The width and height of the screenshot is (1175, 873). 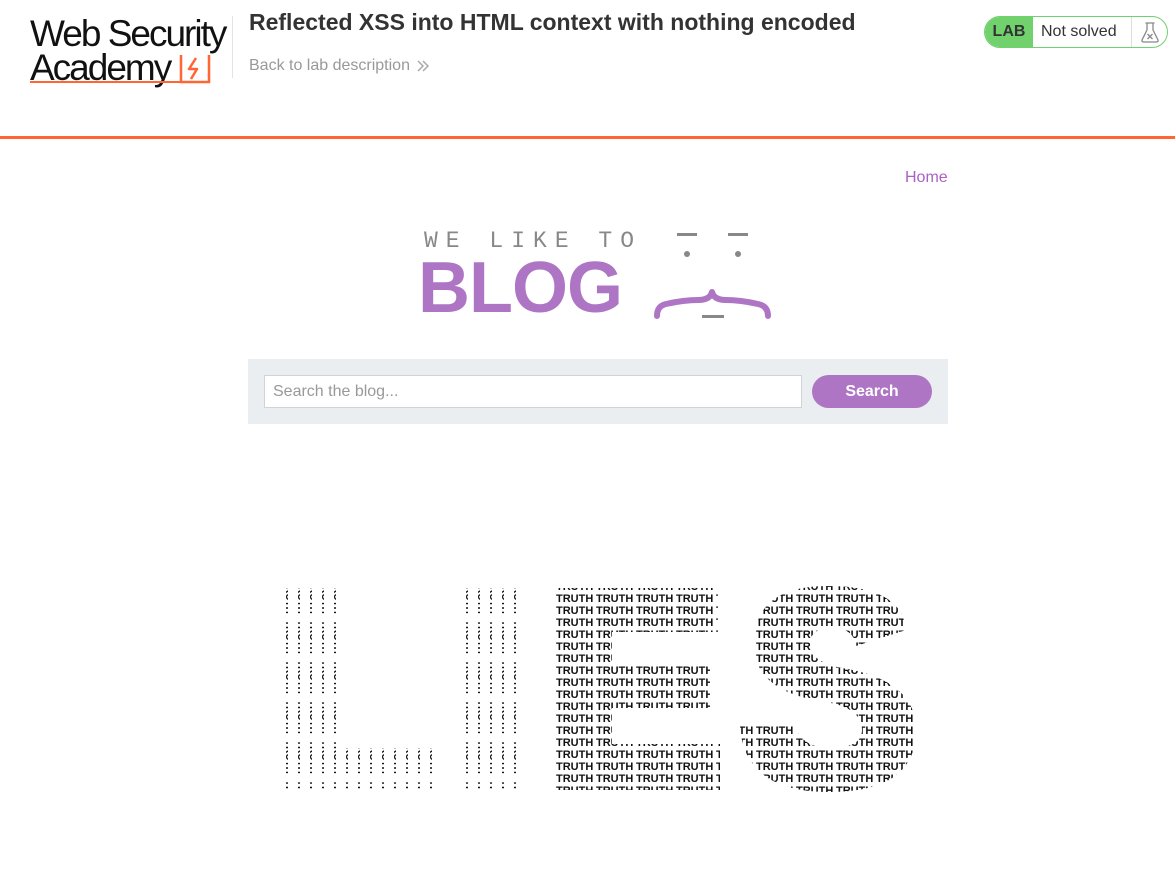 What do you see at coordinates (712, 276) in the screenshot?
I see `curly-brace-face-icon` at bounding box center [712, 276].